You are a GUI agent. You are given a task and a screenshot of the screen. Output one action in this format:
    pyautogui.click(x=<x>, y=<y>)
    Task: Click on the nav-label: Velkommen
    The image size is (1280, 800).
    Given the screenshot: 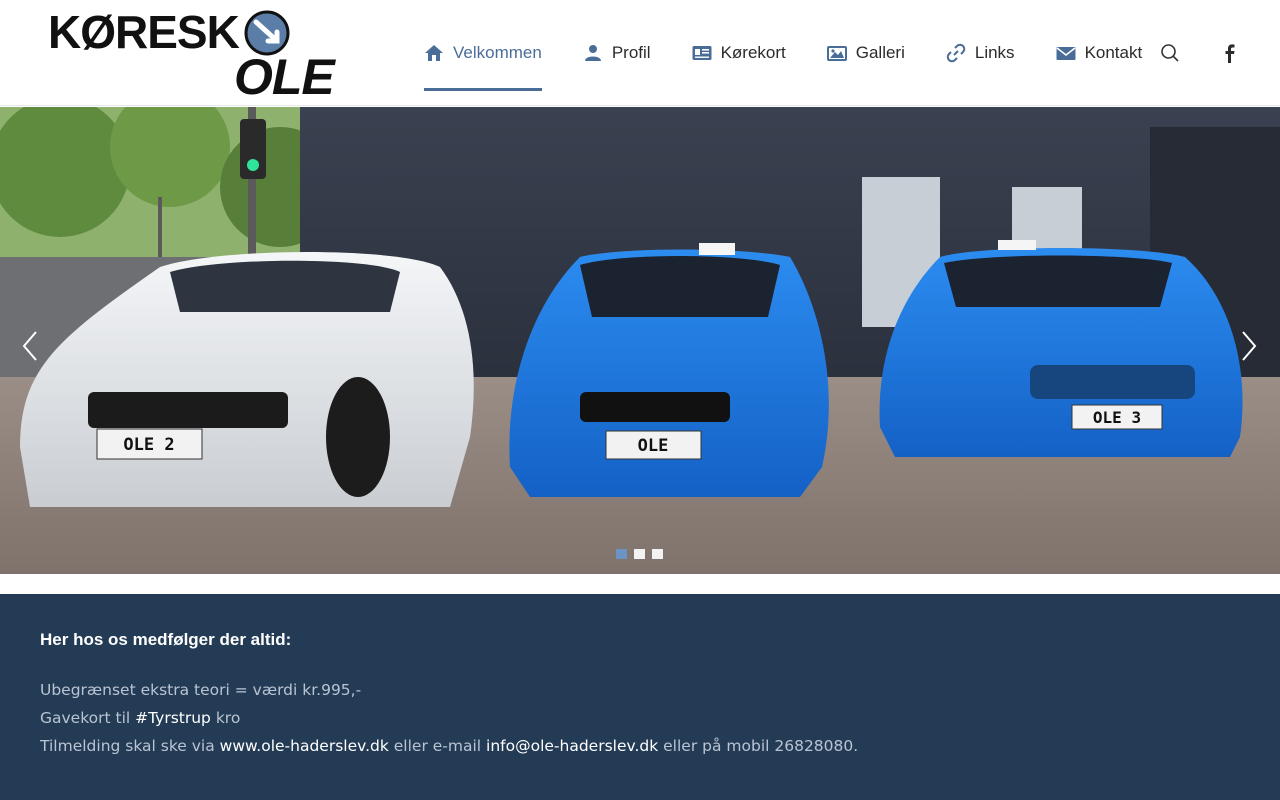 What is the action you would take?
    pyautogui.click(x=497, y=52)
    